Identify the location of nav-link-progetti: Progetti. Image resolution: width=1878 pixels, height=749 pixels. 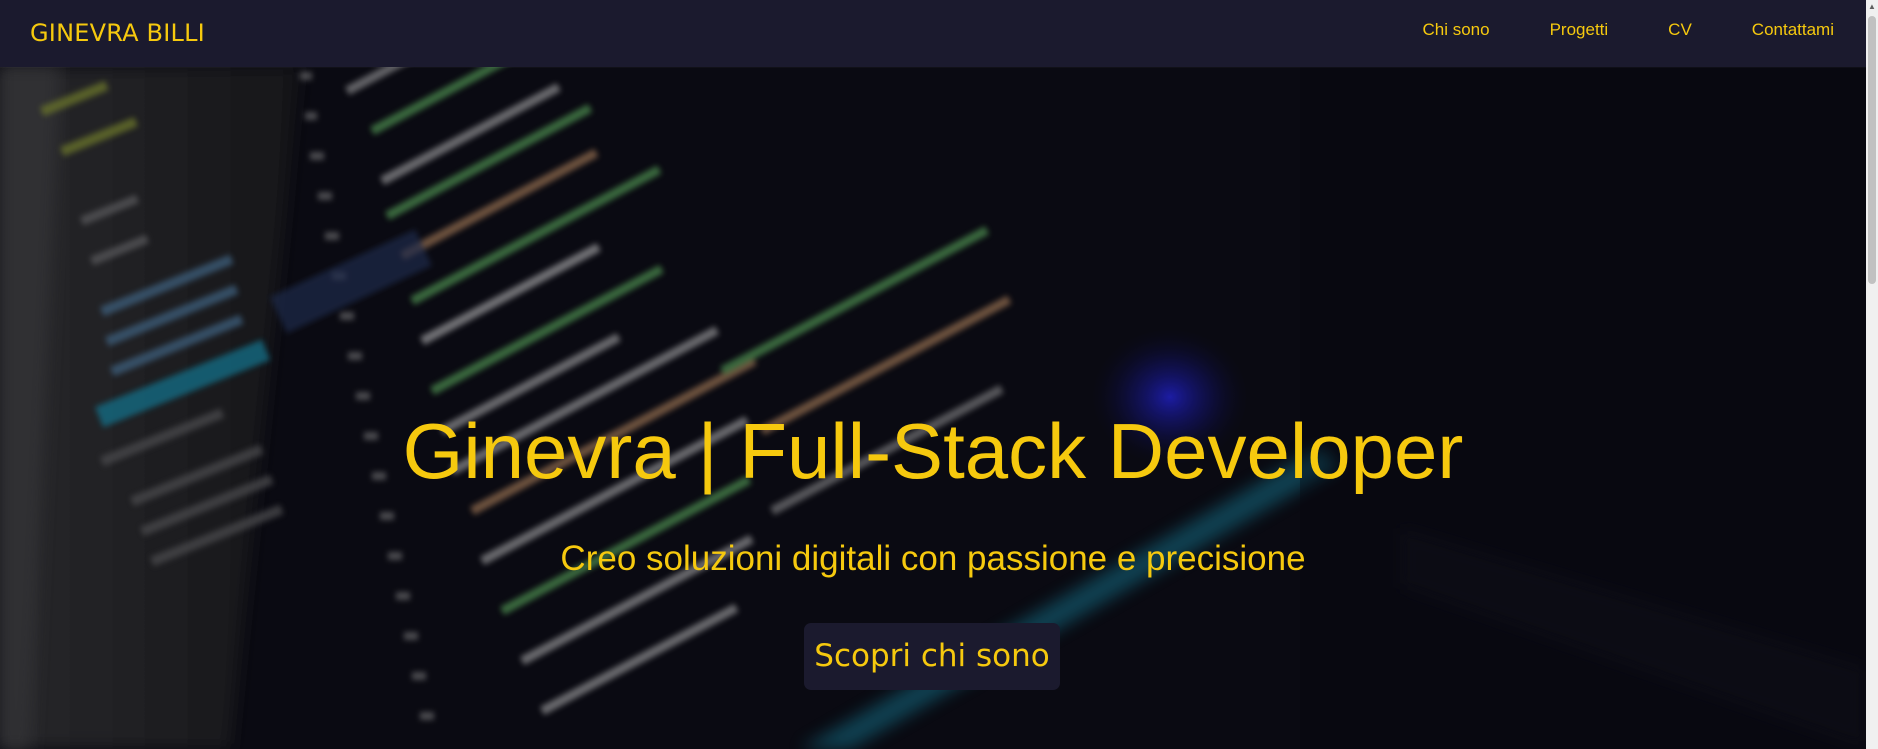
(1579, 30).